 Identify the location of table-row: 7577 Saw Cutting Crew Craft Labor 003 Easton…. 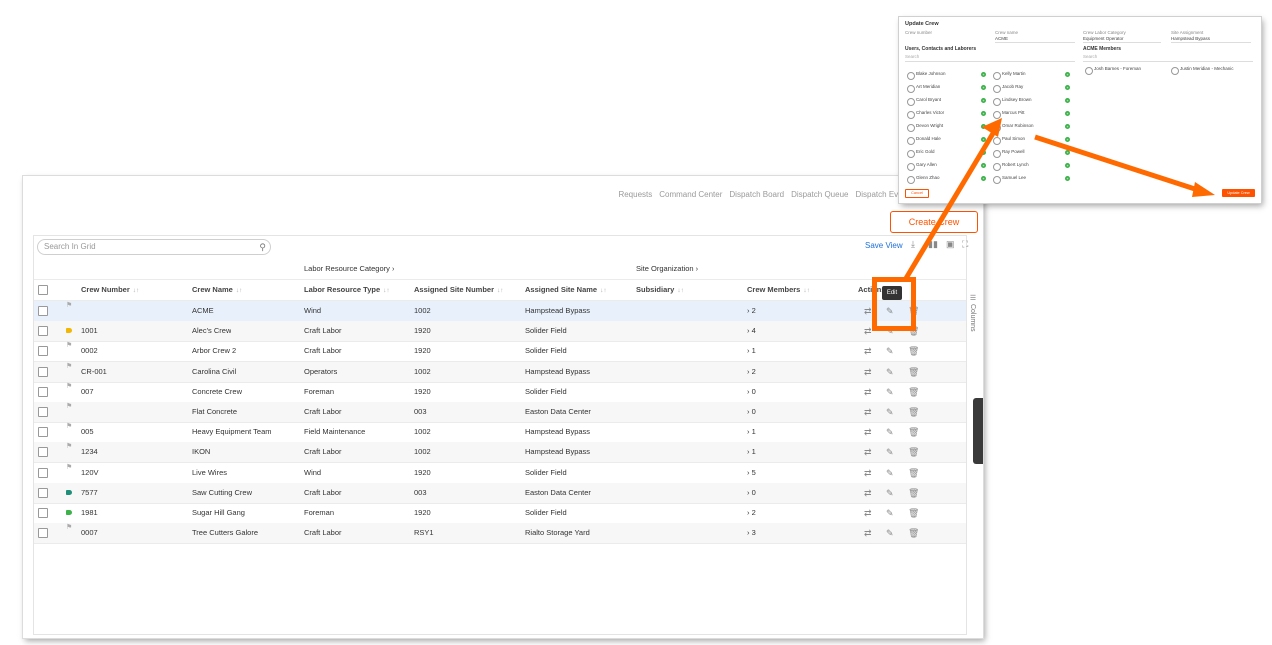
(500, 493).